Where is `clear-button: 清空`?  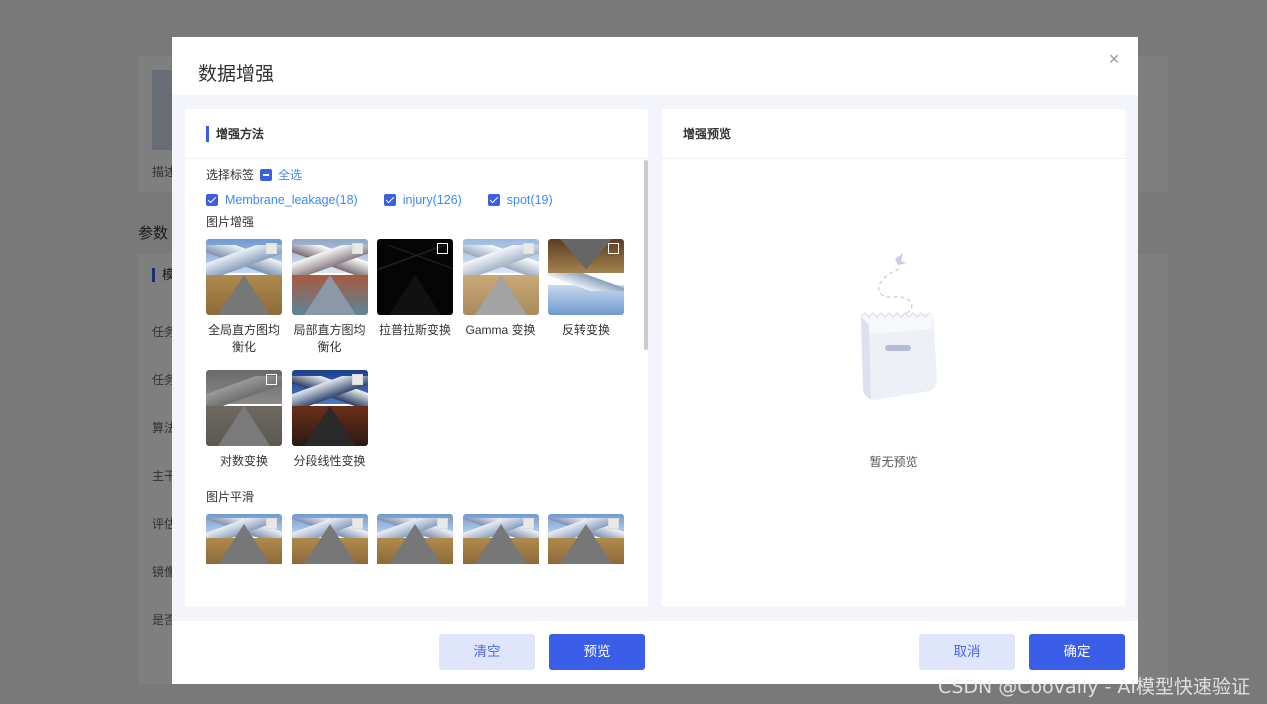 clear-button: 清空 is located at coordinates (487, 652).